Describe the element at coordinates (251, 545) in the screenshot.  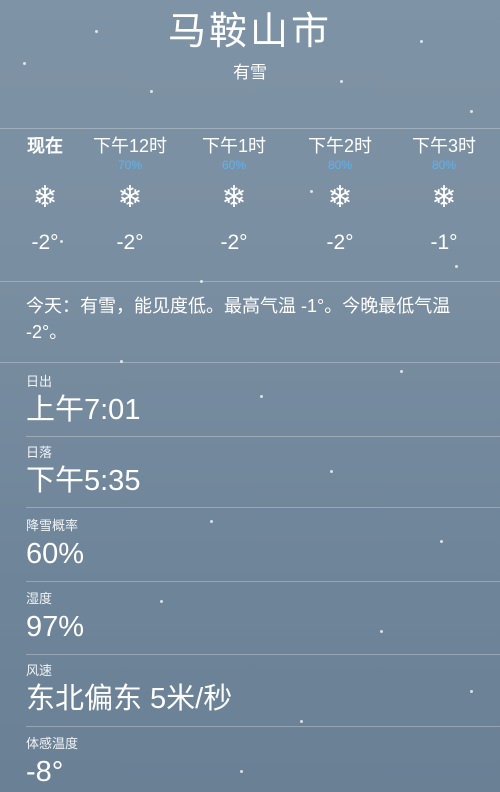
I see `detail-snow-chance: 降雪概率 60%` at that location.